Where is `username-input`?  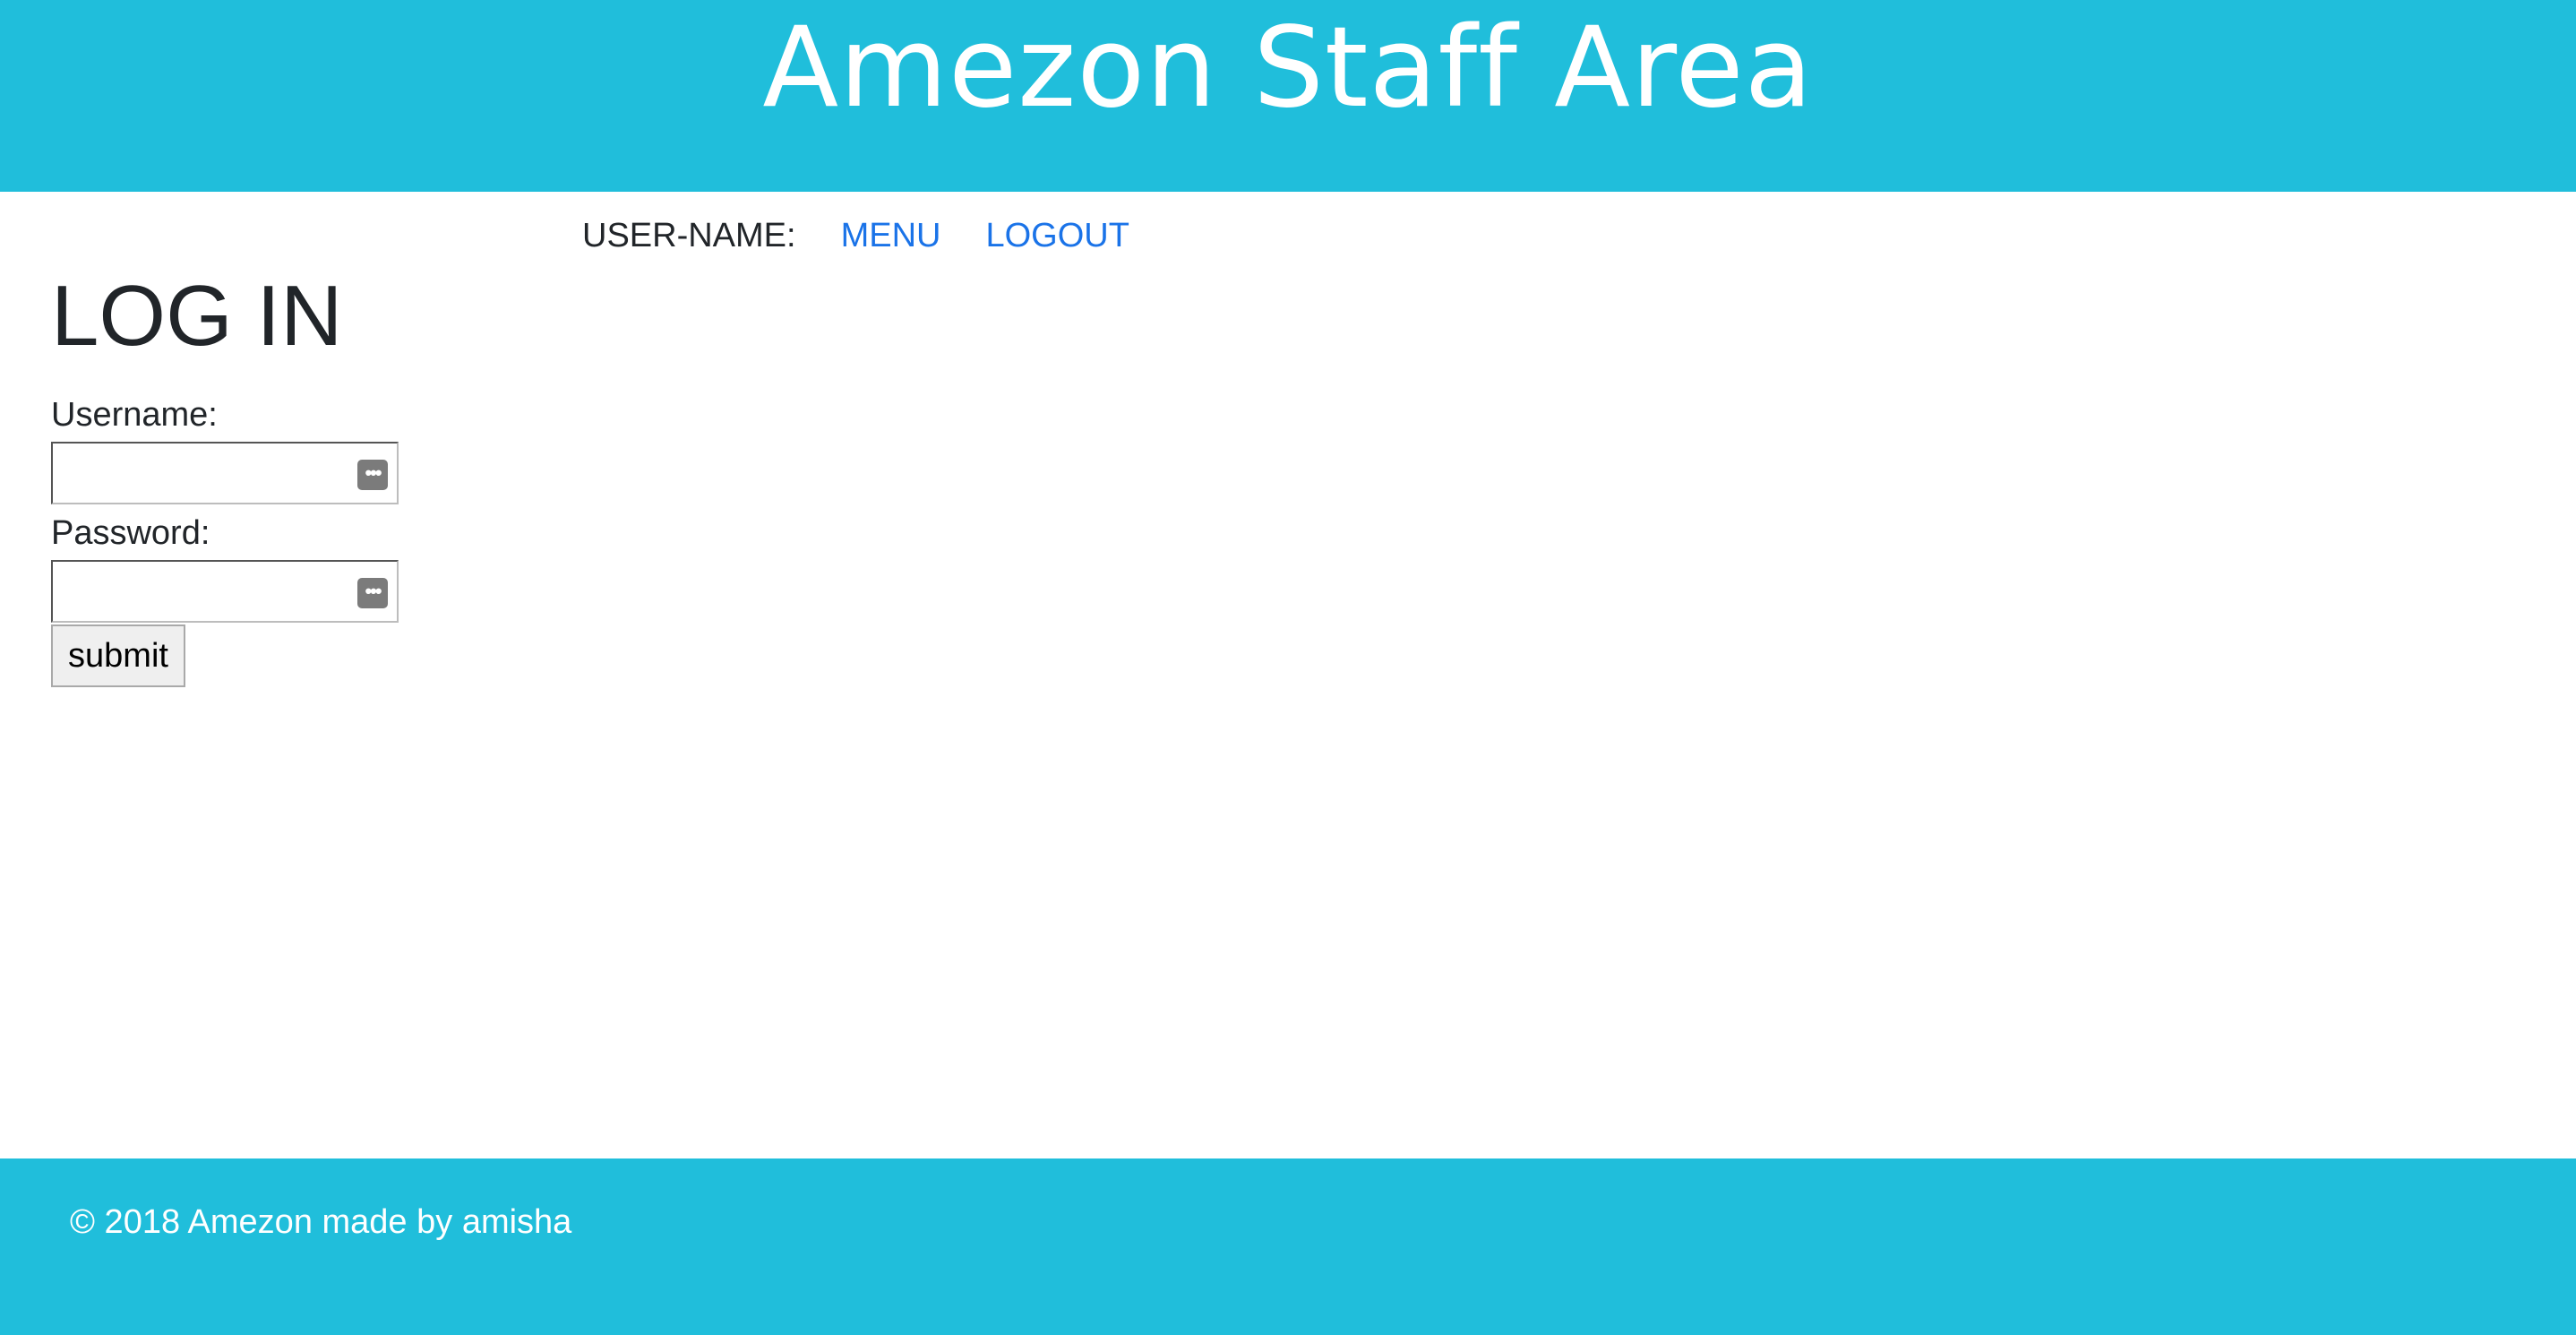
username-input is located at coordinates (200, 473).